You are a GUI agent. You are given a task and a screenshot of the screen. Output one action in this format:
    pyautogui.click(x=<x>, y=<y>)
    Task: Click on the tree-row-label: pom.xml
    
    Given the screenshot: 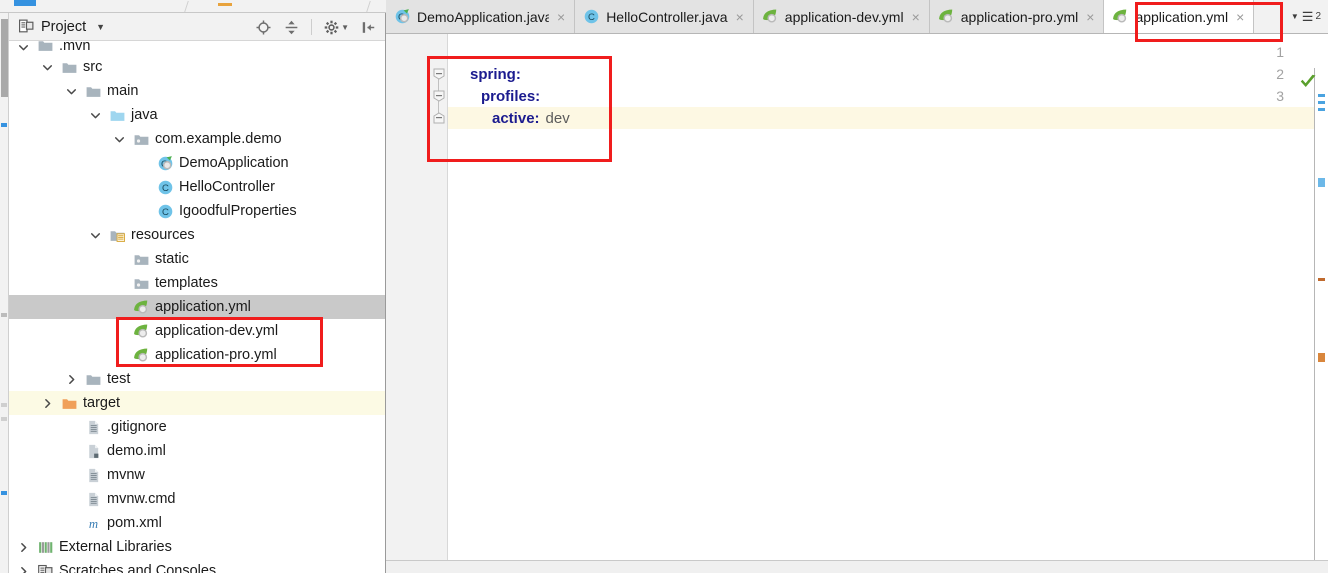 What is the action you would take?
    pyautogui.click(x=134, y=523)
    